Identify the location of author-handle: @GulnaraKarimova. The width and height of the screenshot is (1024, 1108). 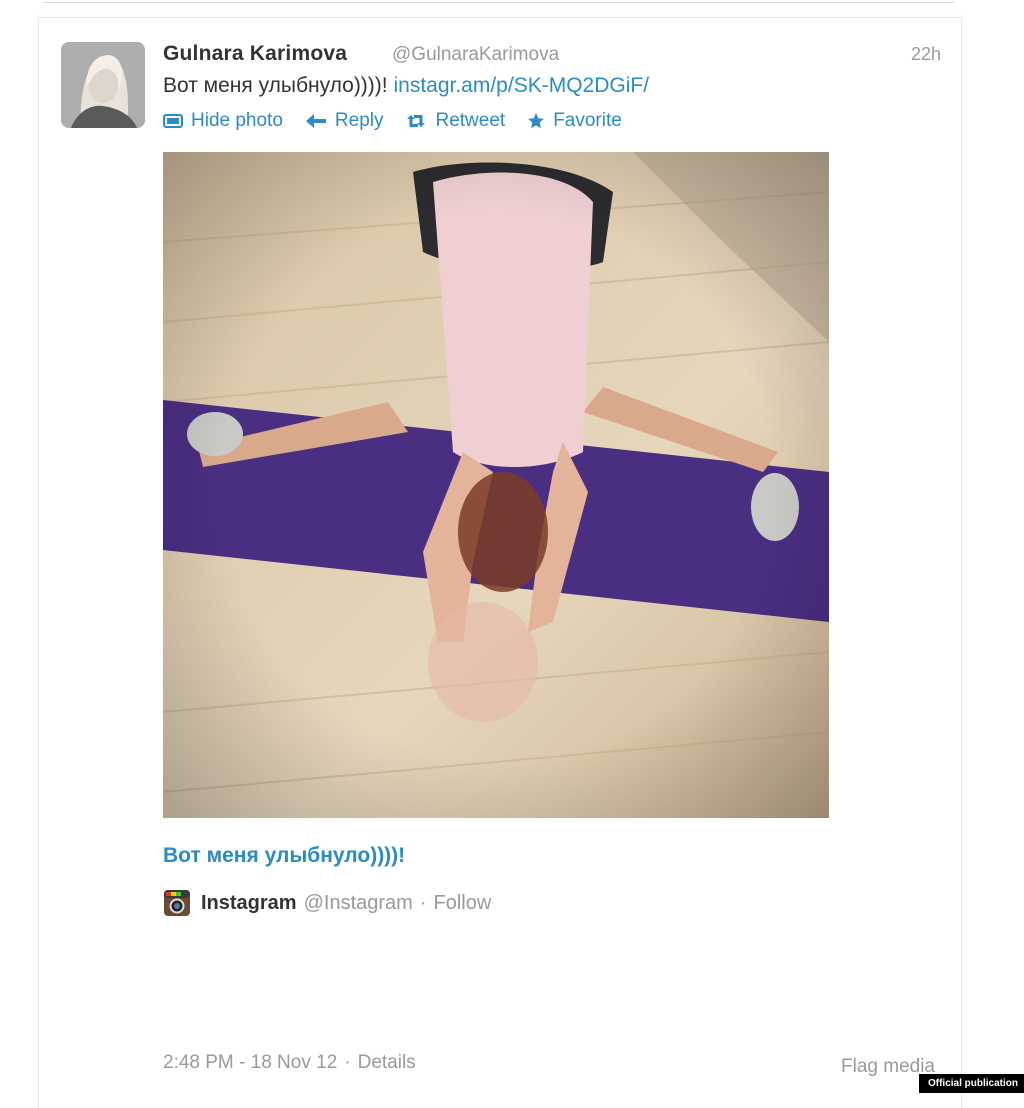
(475, 55).